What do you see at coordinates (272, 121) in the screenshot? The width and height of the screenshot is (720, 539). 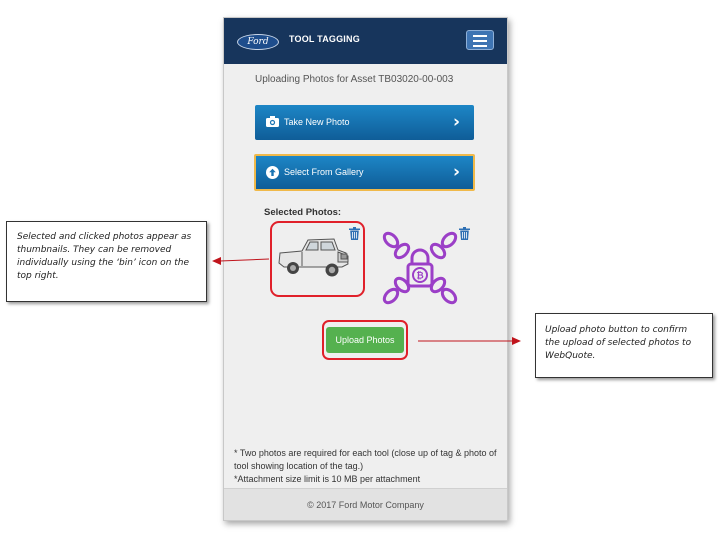 I see `camera-icon` at bounding box center [272, 121].